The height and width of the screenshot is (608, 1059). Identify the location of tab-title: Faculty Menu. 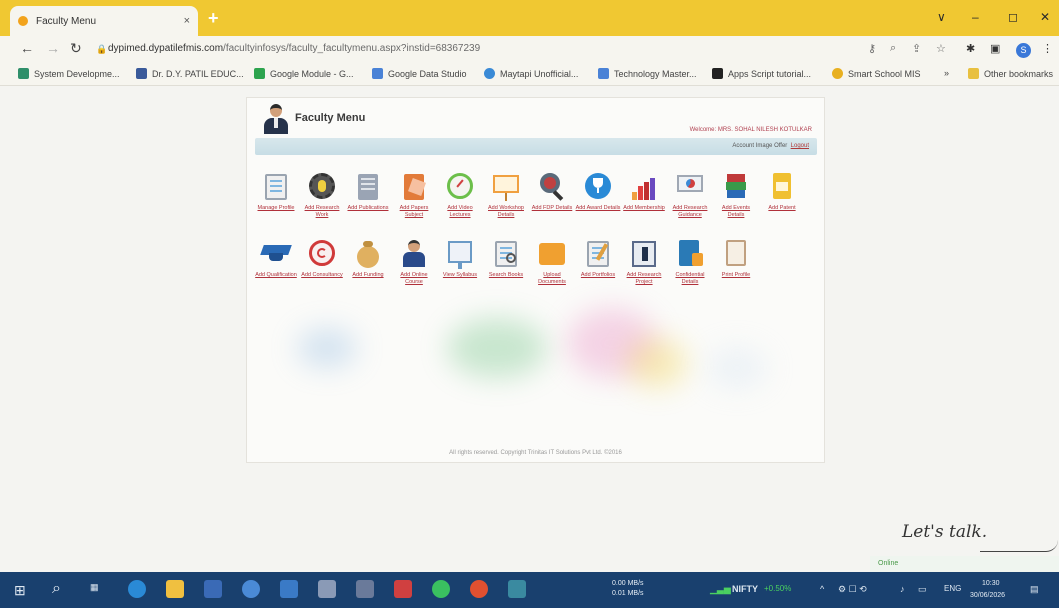
(66, 21).